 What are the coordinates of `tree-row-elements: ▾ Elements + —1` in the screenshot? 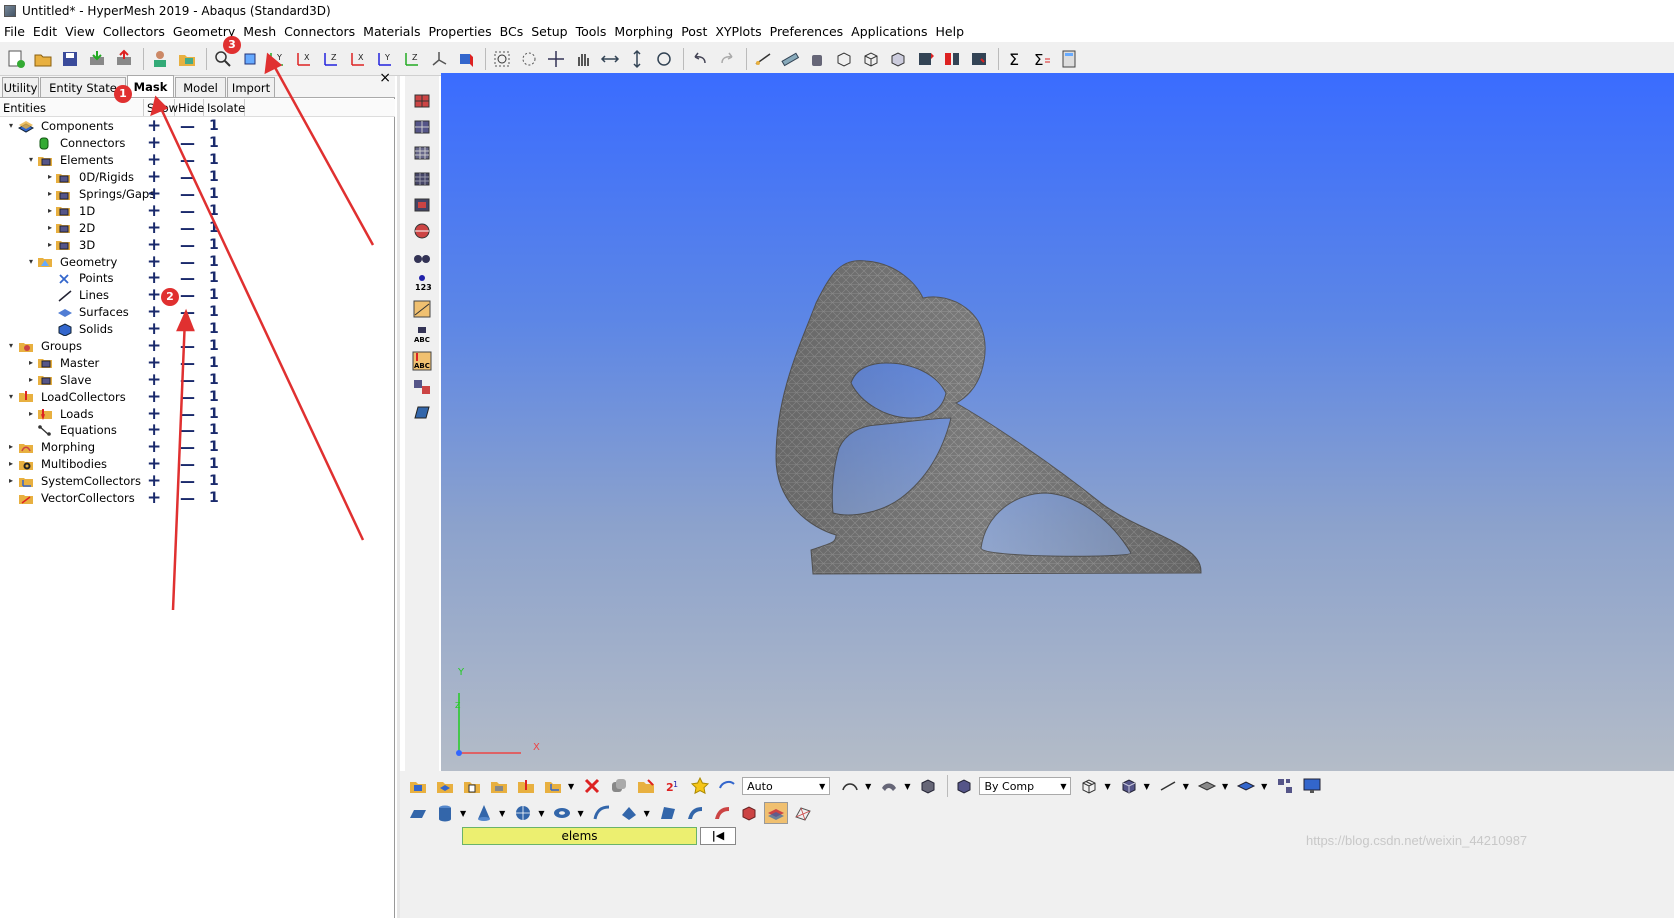 It's located at (197, 160).